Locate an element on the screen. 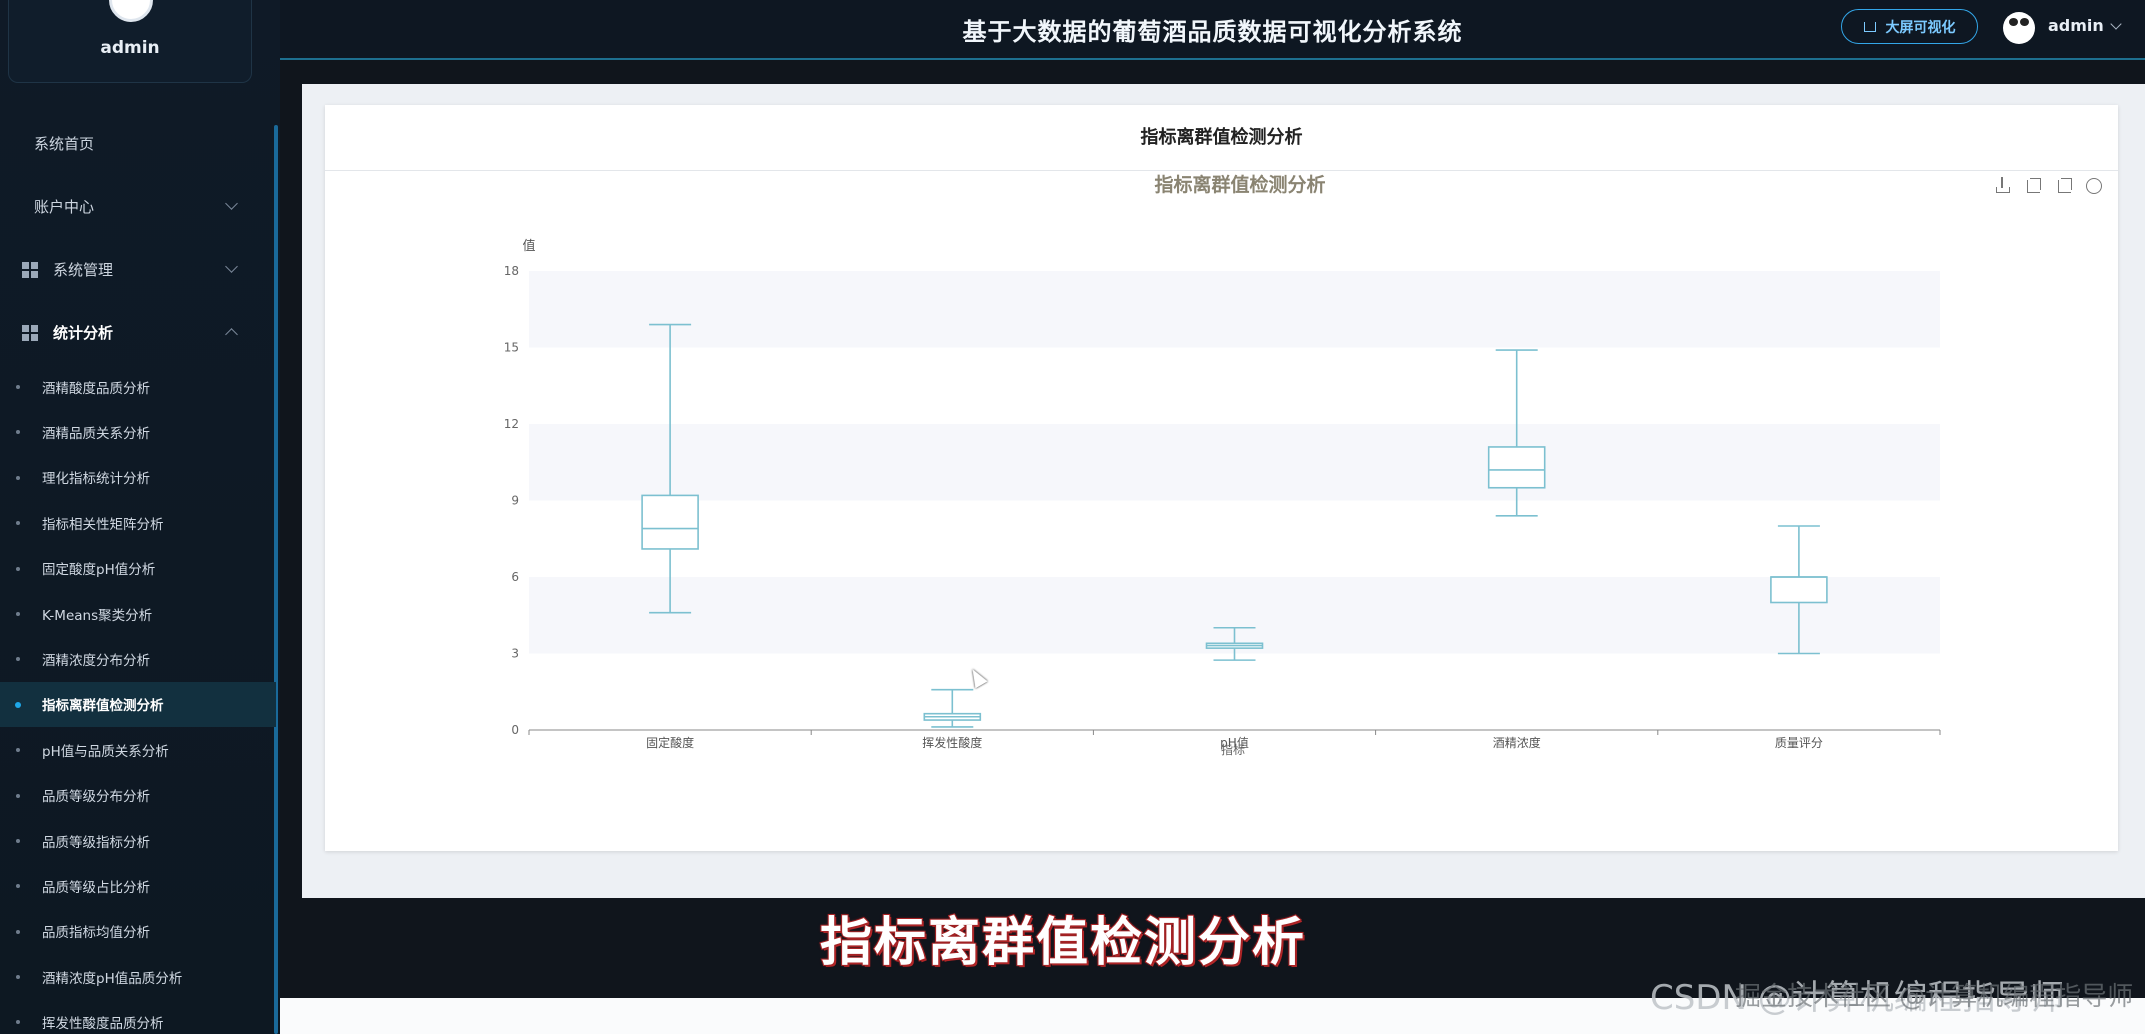 The width and height of the screenshot is (2145, 1034). y-tick-label: 18 is located at coordinates (511, 271).